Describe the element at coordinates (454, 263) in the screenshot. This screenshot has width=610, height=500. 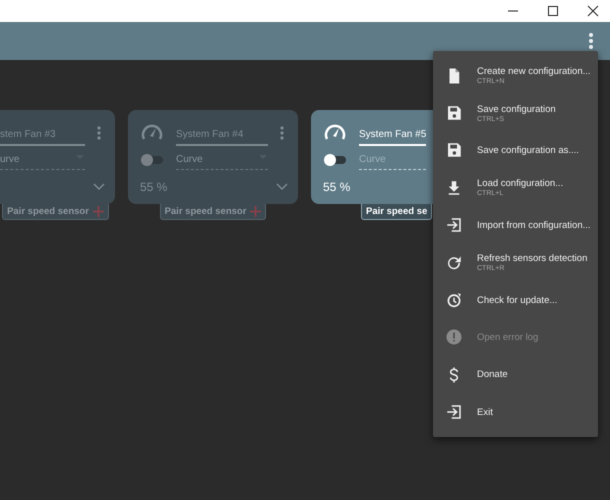
I see `refresh-icon` at that location.